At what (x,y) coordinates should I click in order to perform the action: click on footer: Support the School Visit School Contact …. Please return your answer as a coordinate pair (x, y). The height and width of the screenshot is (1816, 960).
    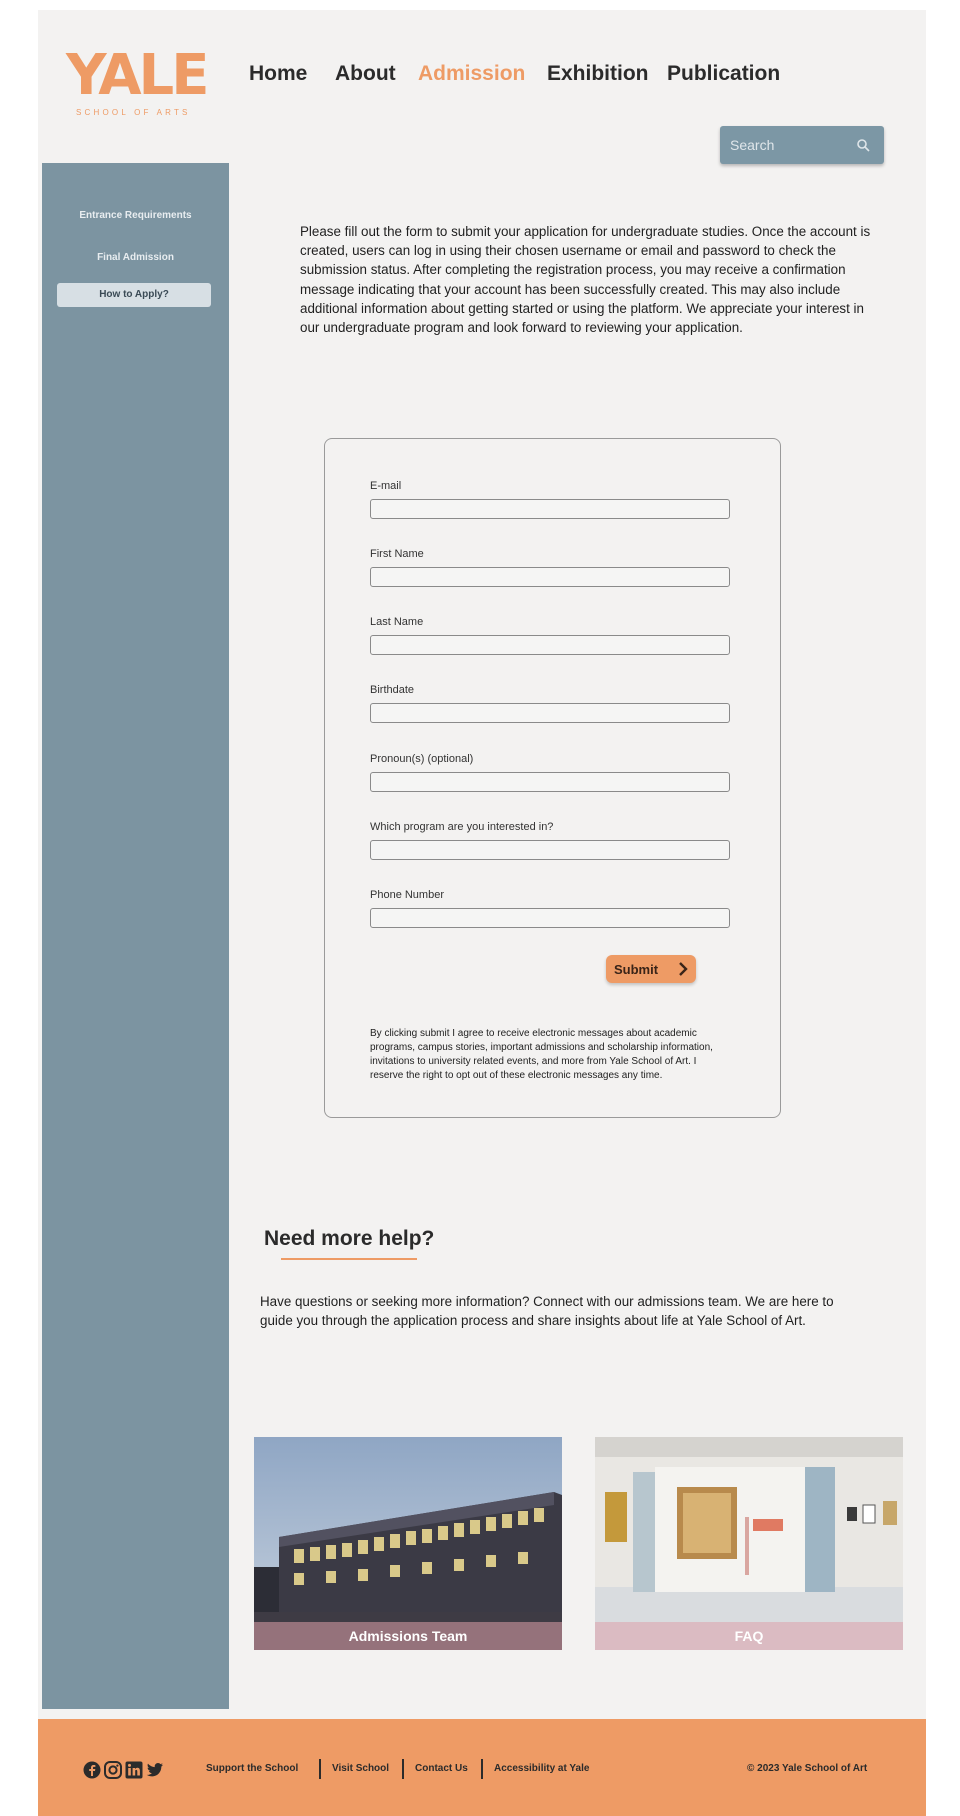
    Looking at the image, I should click on (482, 1767).